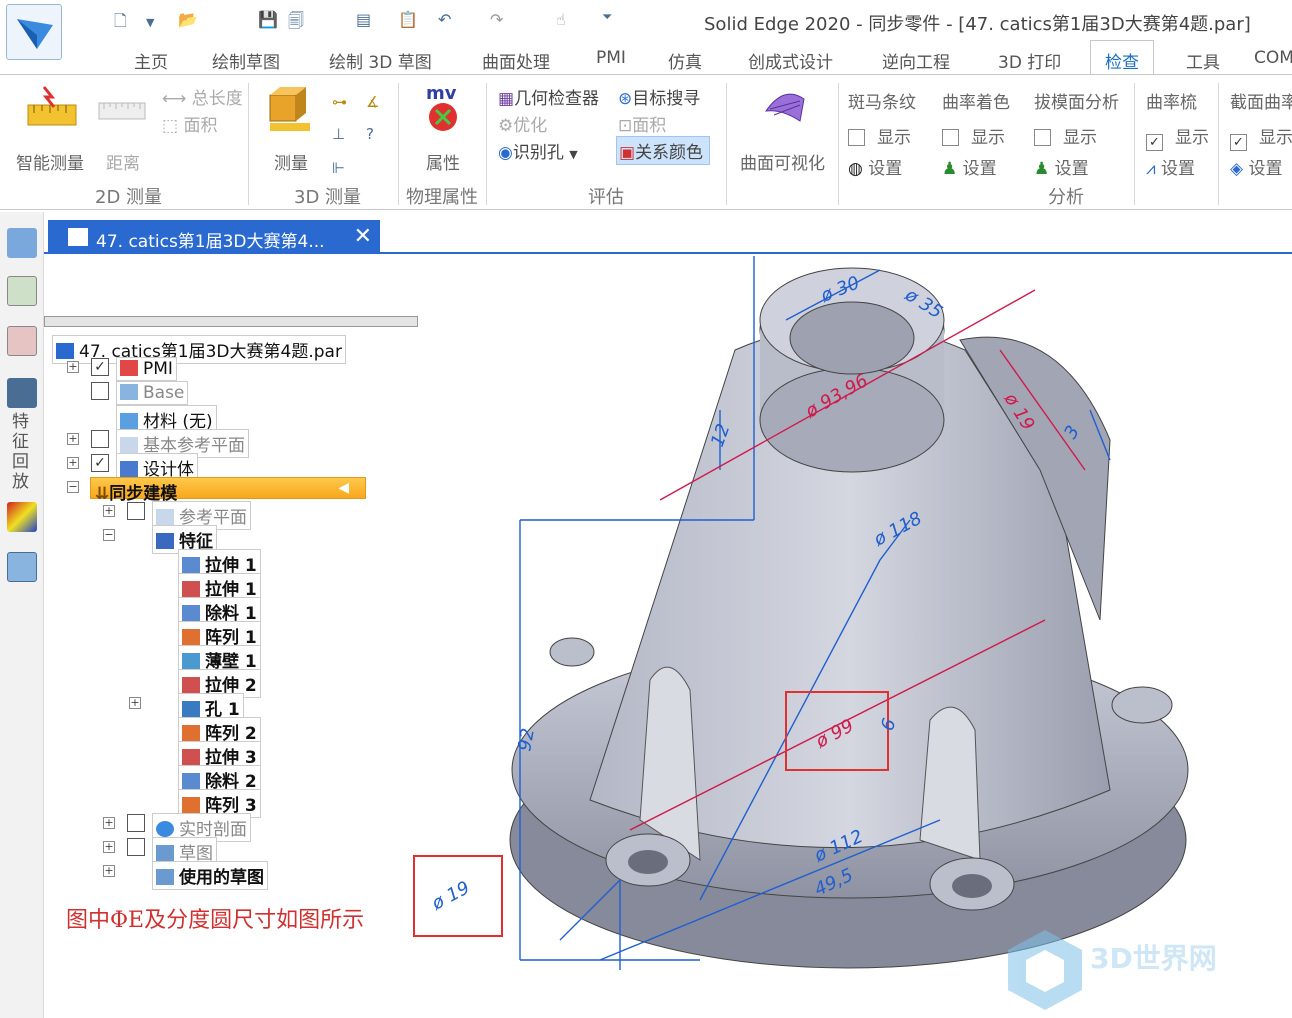  I want to click on chevron-down-icon: ▼, so click(150, 22).